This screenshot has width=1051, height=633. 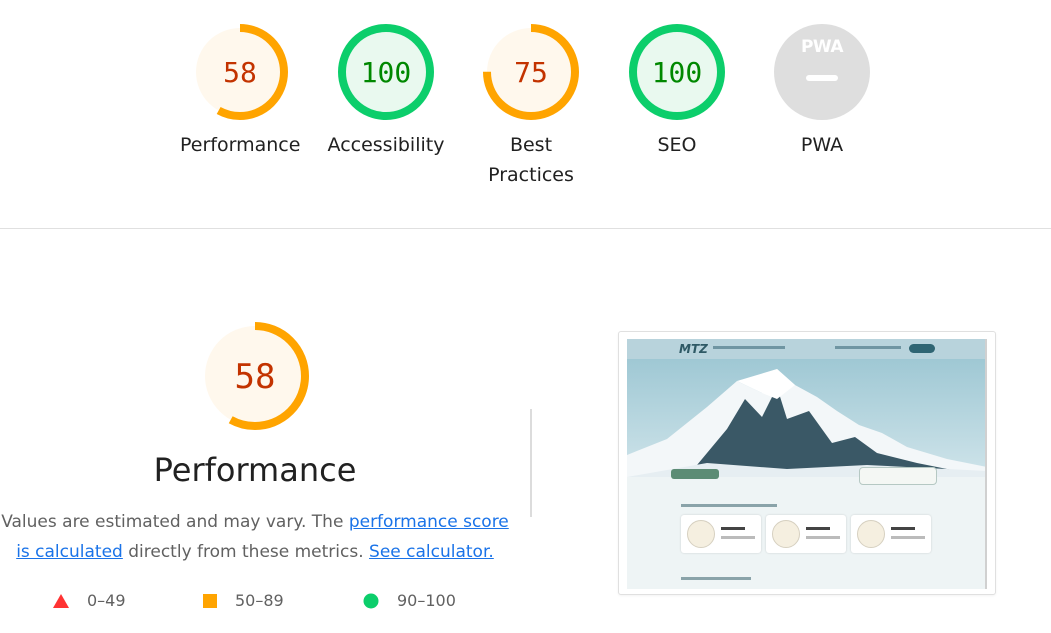 What do you see at coordinates (61, 600) in the screenshot?
I see `triangle-icon` at bounding box center [61, 600].